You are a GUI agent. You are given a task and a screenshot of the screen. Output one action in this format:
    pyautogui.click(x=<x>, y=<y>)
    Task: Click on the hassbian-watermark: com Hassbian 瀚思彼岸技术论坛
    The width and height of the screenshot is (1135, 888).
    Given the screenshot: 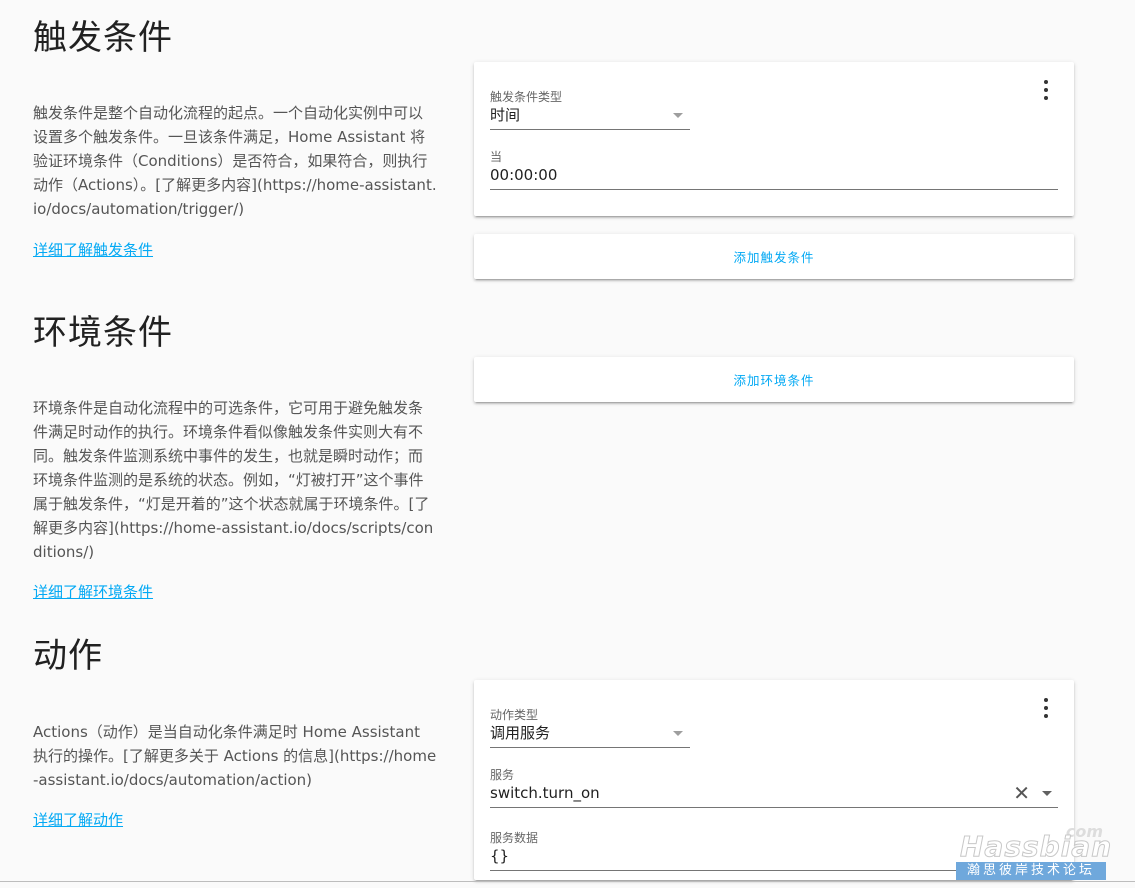 What is the action you would take?
    pyautogui.click(x=1034, y=852)
    